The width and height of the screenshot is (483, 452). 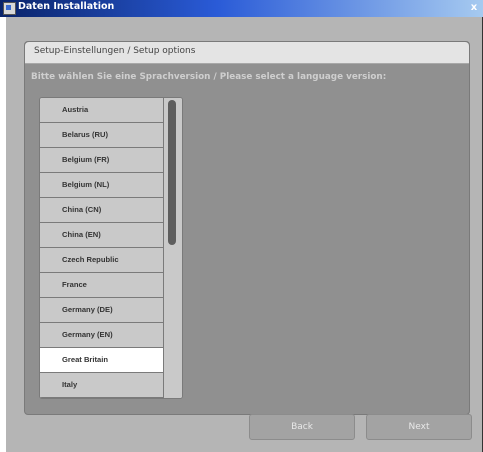 I want to click on language-item: Belarus (RU), so click(x=101, y=135).